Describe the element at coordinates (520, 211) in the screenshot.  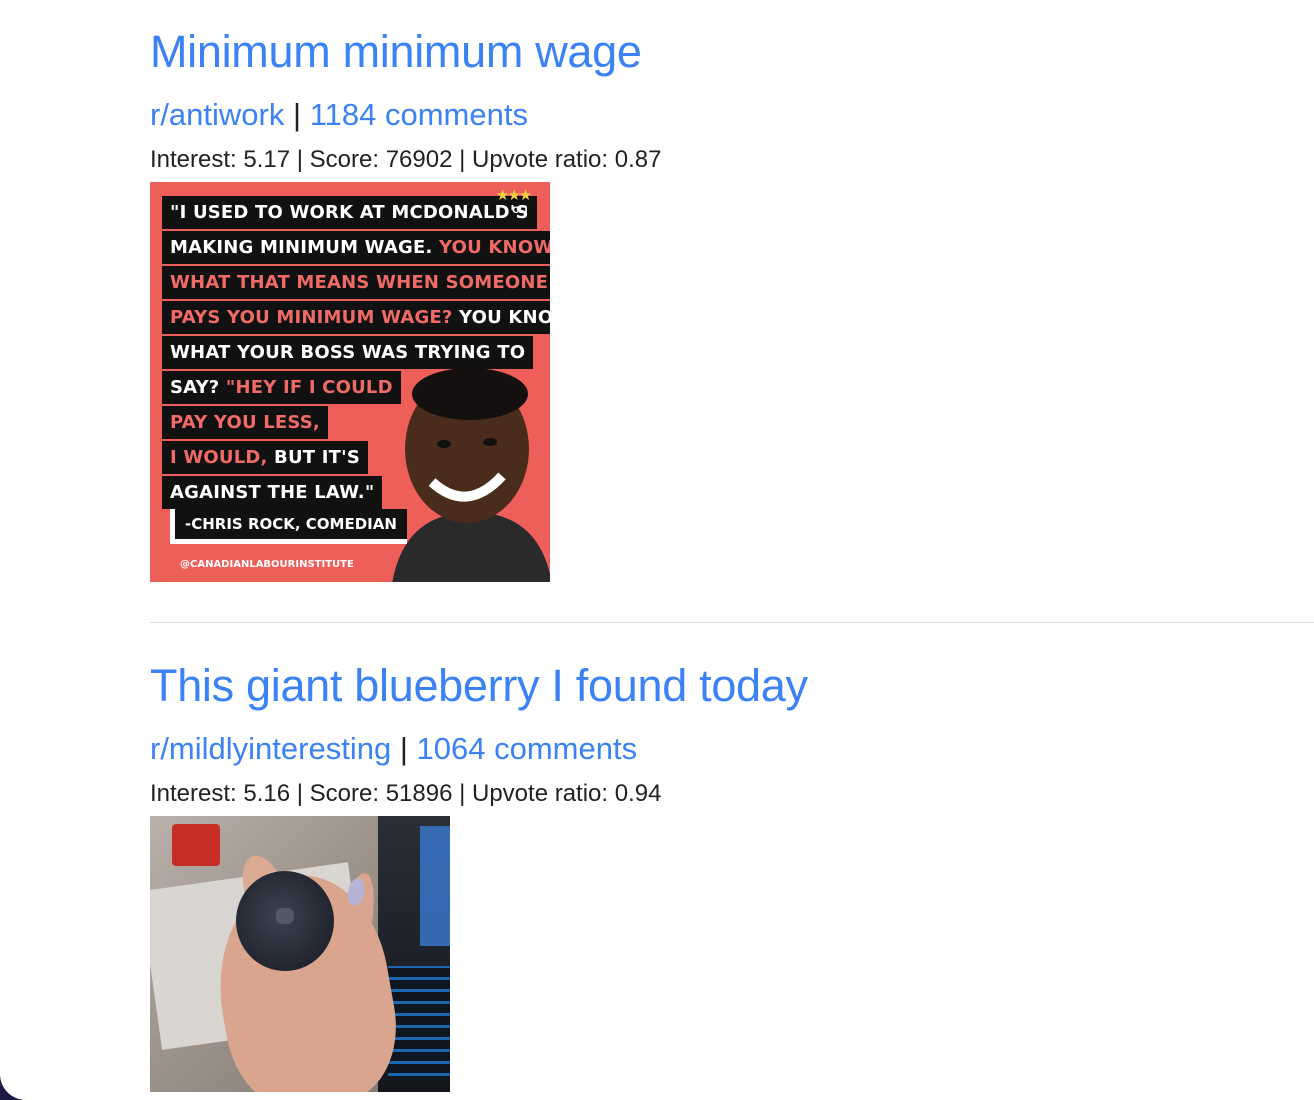
I see `brand-logo: CLI` at that location.